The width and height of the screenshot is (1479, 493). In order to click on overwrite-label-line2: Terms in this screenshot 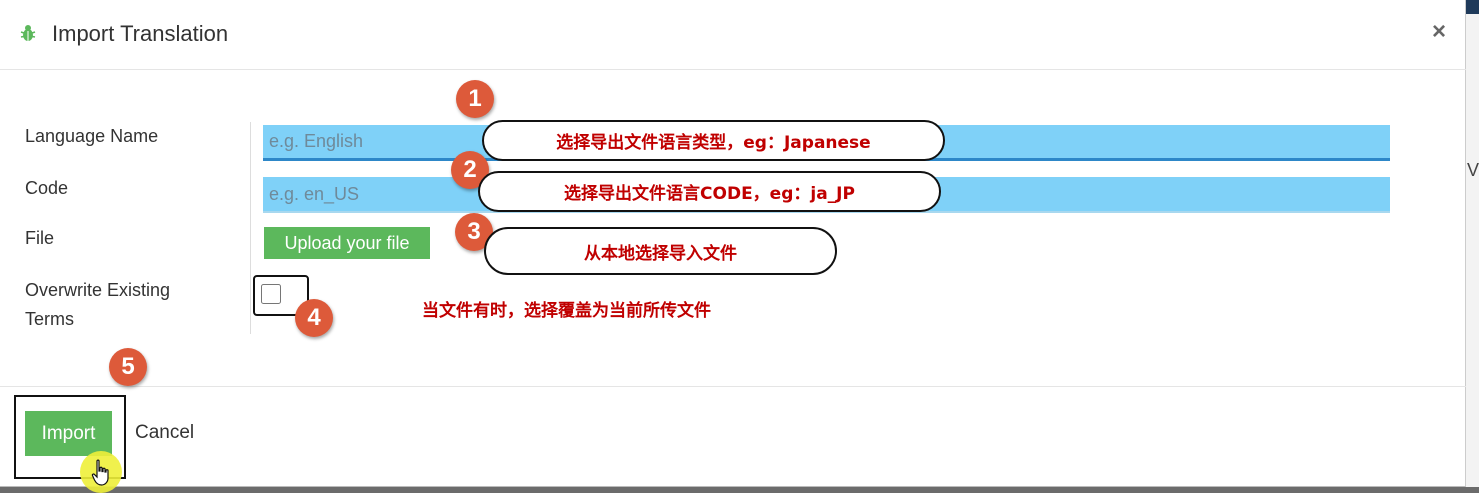, I will do `click(49, 319)`.